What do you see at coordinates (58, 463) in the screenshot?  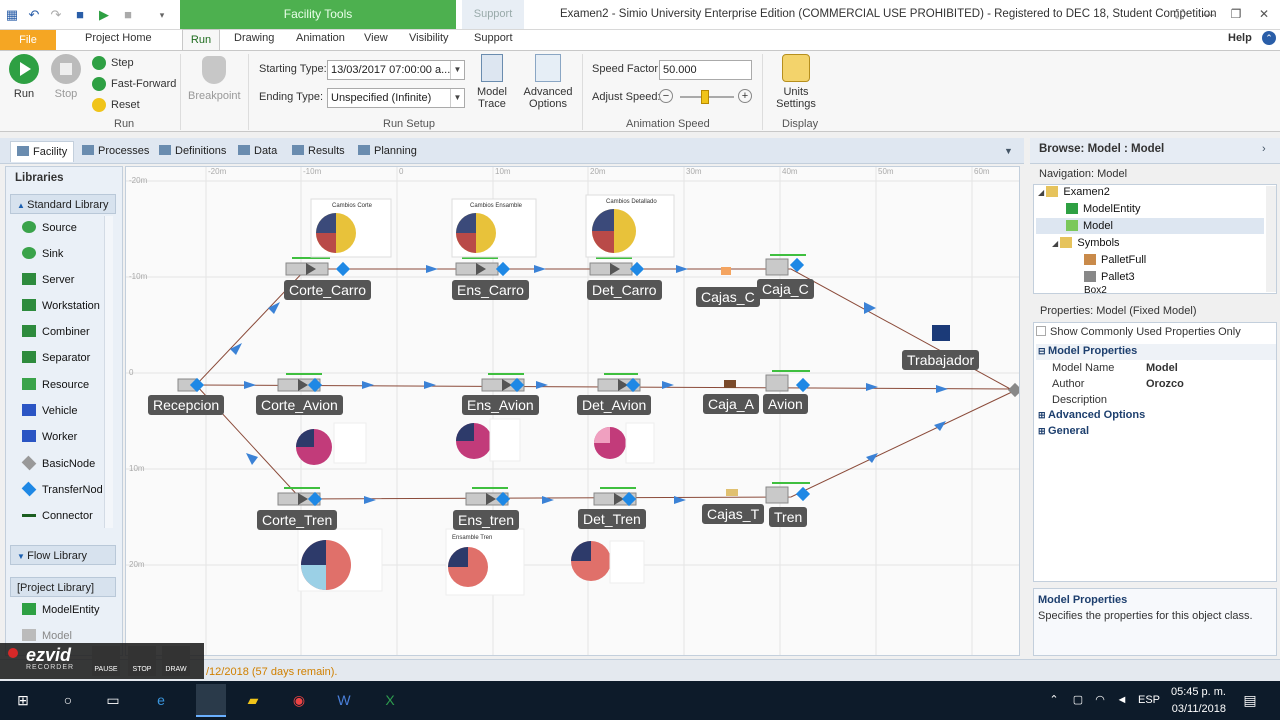 I see `lib-item-basicnode: BasicNode` at bounding box center [58, 463].